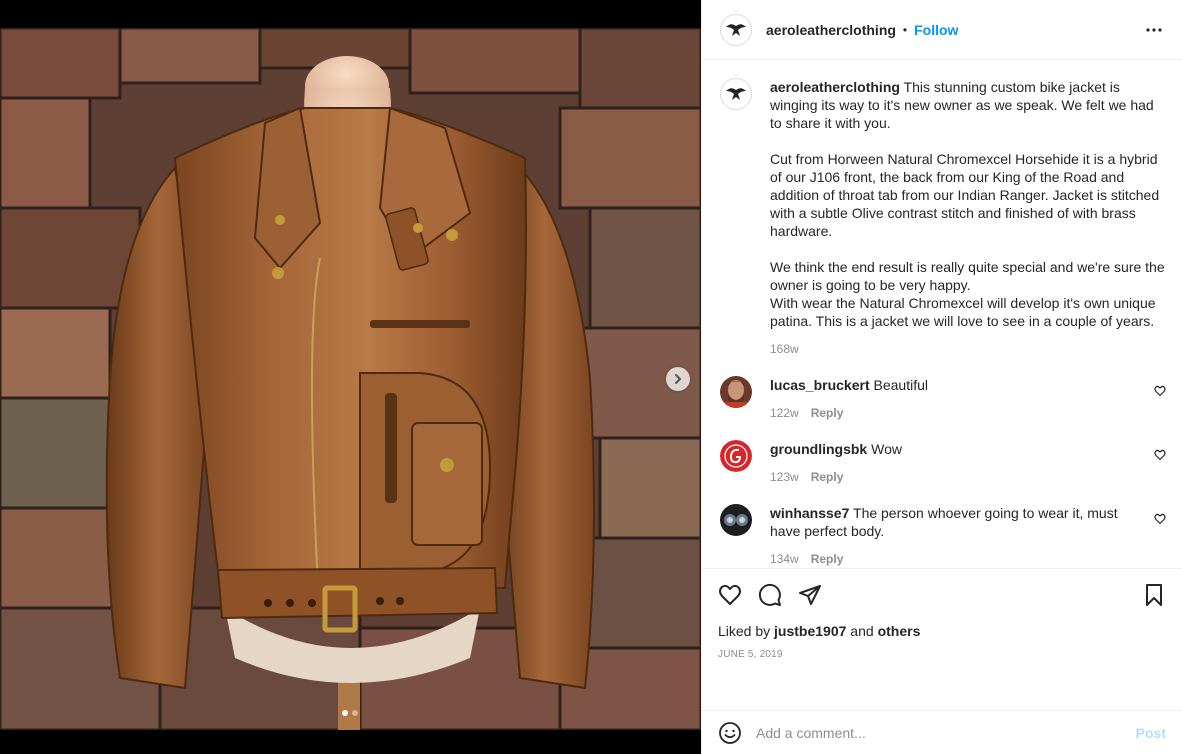  Describe the element at coordinates (746, 631) in the screenshot. I see `liked-prefix: Liked by` at that location.